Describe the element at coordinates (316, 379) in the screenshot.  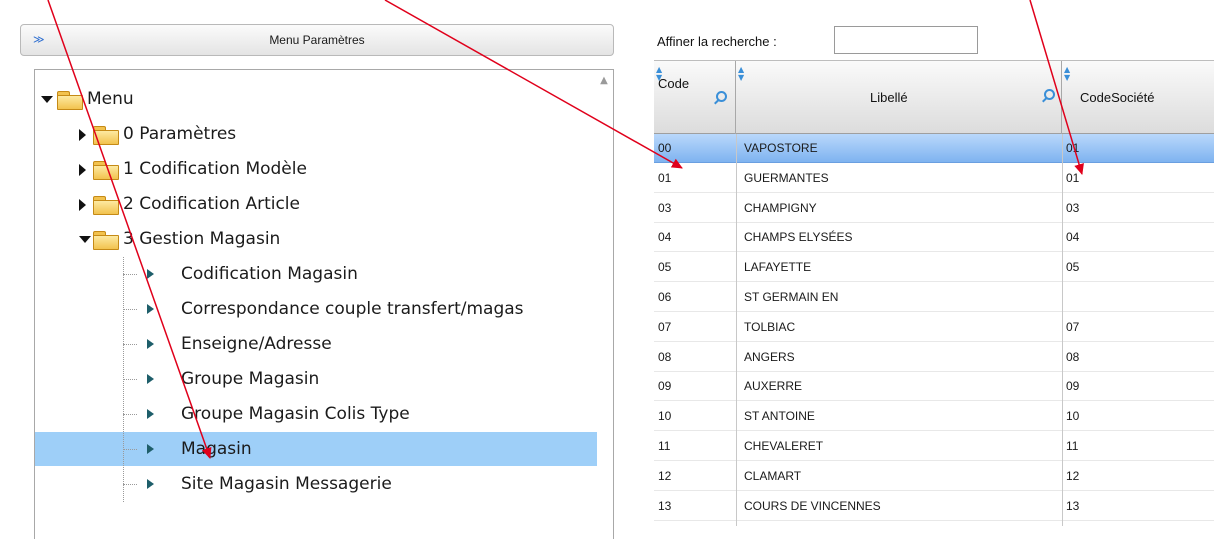
I see `tree-item: Groupe Magasin` at that location.